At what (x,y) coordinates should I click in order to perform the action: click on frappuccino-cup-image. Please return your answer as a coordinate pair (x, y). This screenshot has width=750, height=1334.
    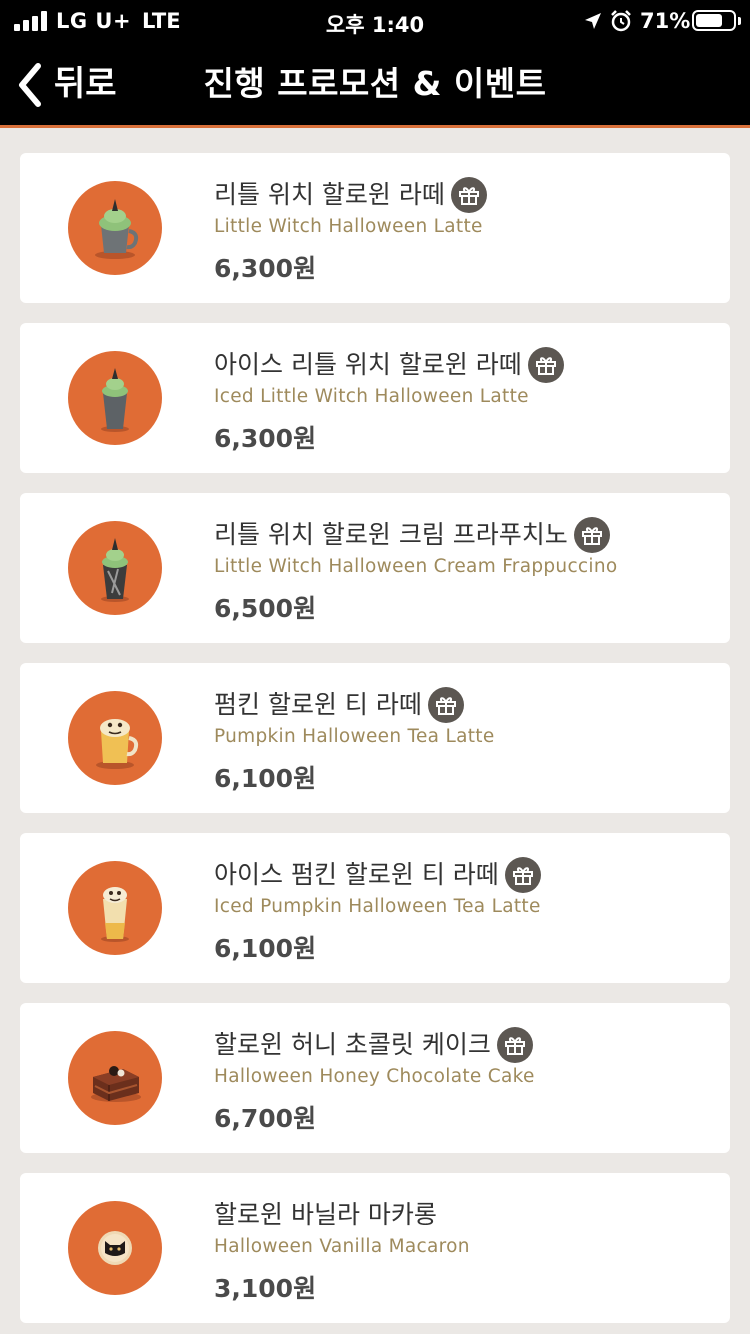
    Looking at the image, I should click on (115, 570).